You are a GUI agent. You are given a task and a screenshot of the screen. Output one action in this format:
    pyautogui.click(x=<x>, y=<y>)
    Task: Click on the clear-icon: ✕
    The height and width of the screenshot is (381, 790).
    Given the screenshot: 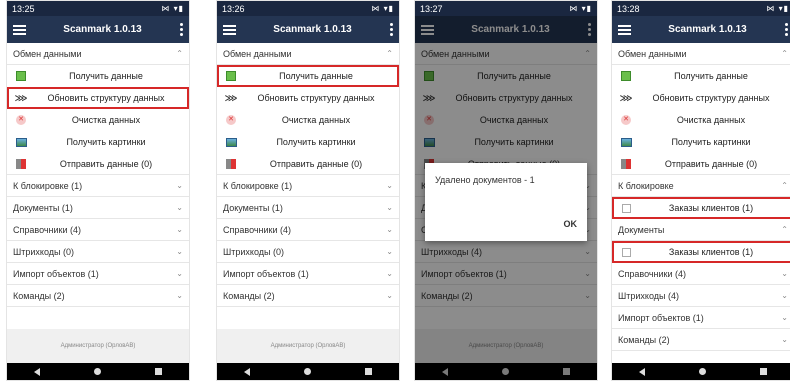 What is the action you would take?
    pyautogui.click(x=231, y=120)
    